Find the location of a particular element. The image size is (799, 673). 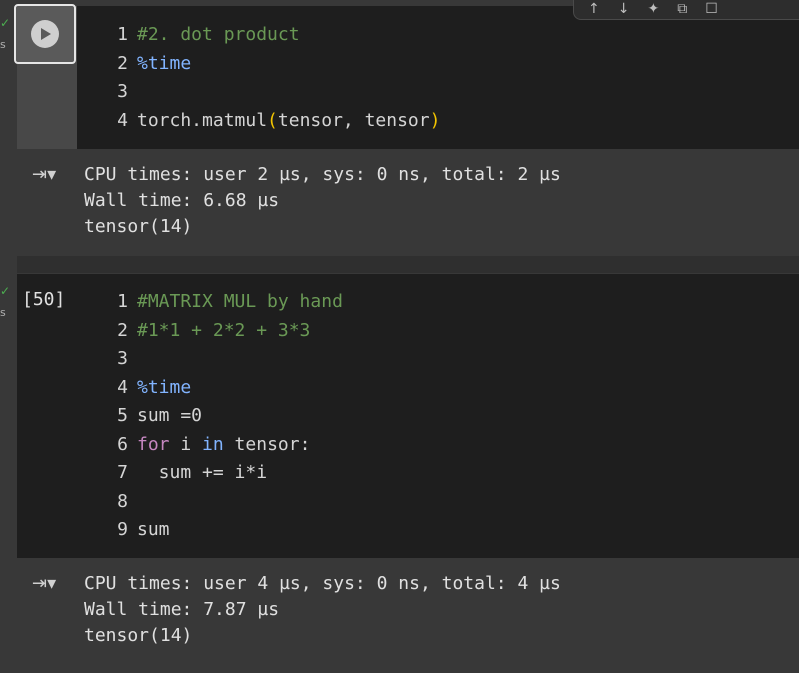

code-text: torch.matmul is located at coordinates (202, 120).